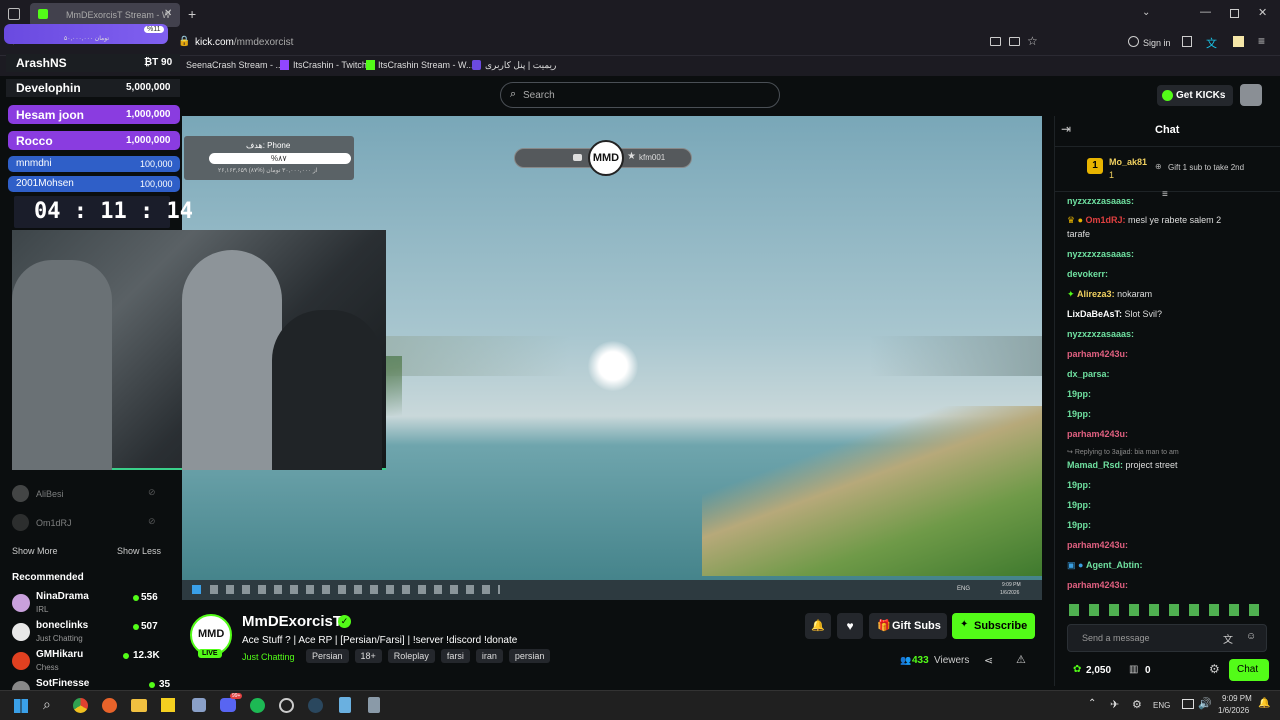 This screenshot has width=1280, height=720. Describe the element at coordinates (1205, 12) in the screenshot. I see `minimize-window-icon: —` at that location.